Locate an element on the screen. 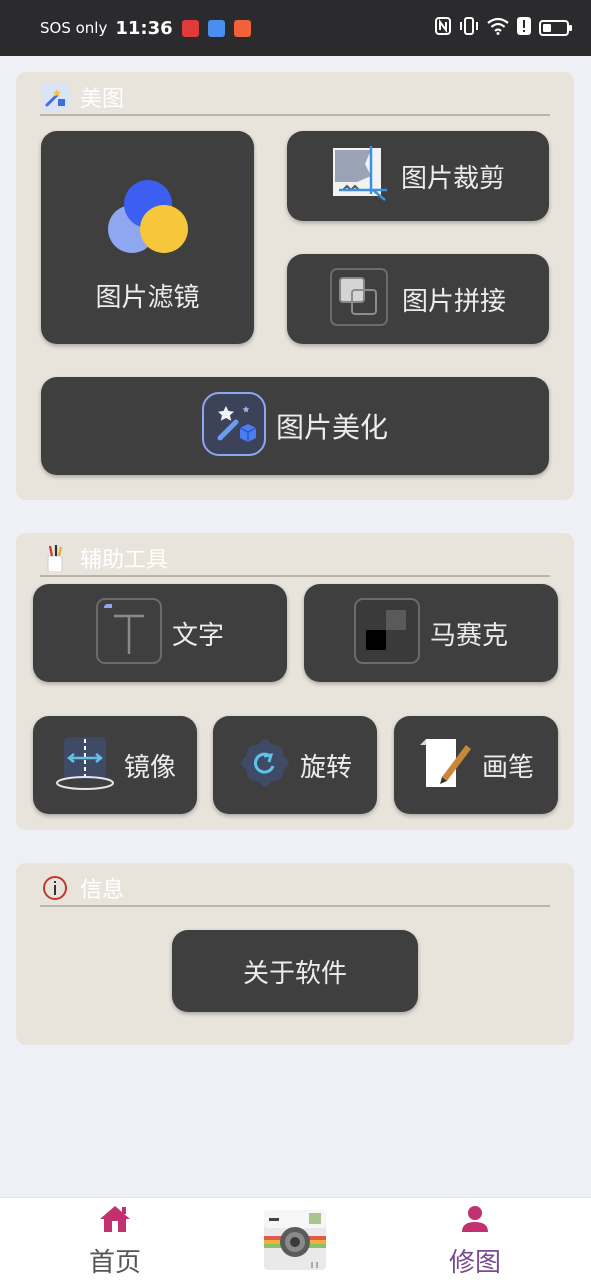 Image resolution: width=591 pixels, height=1280 pixels. stitch-label: 图片拼接 is located at coordinates (453, 301).